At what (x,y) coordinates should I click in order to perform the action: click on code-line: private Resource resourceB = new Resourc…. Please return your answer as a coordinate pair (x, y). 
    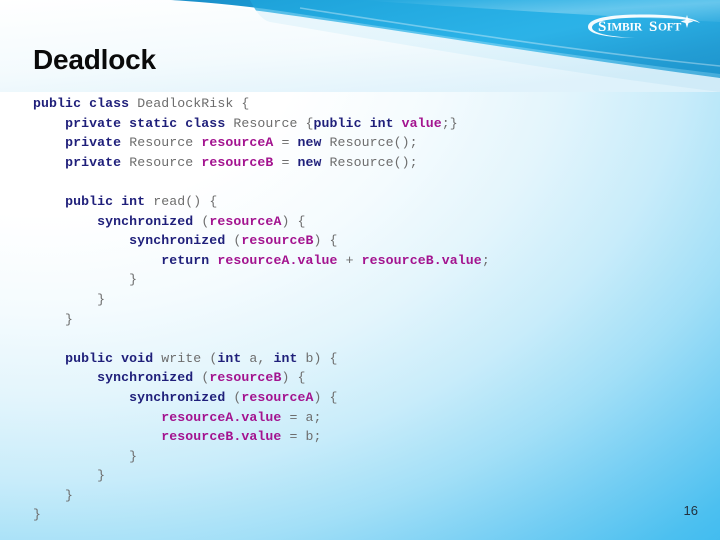
    Looking at the image, I should click on (363, 163).